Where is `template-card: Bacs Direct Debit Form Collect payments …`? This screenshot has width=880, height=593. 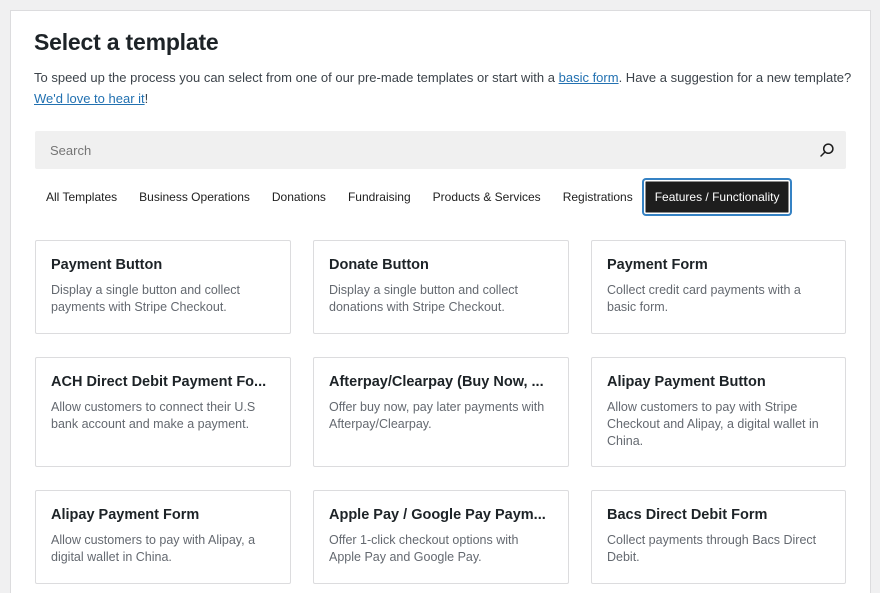 template-card: Bacs Direct Debit Form Collect payments … is located at coordinates (718, 537).